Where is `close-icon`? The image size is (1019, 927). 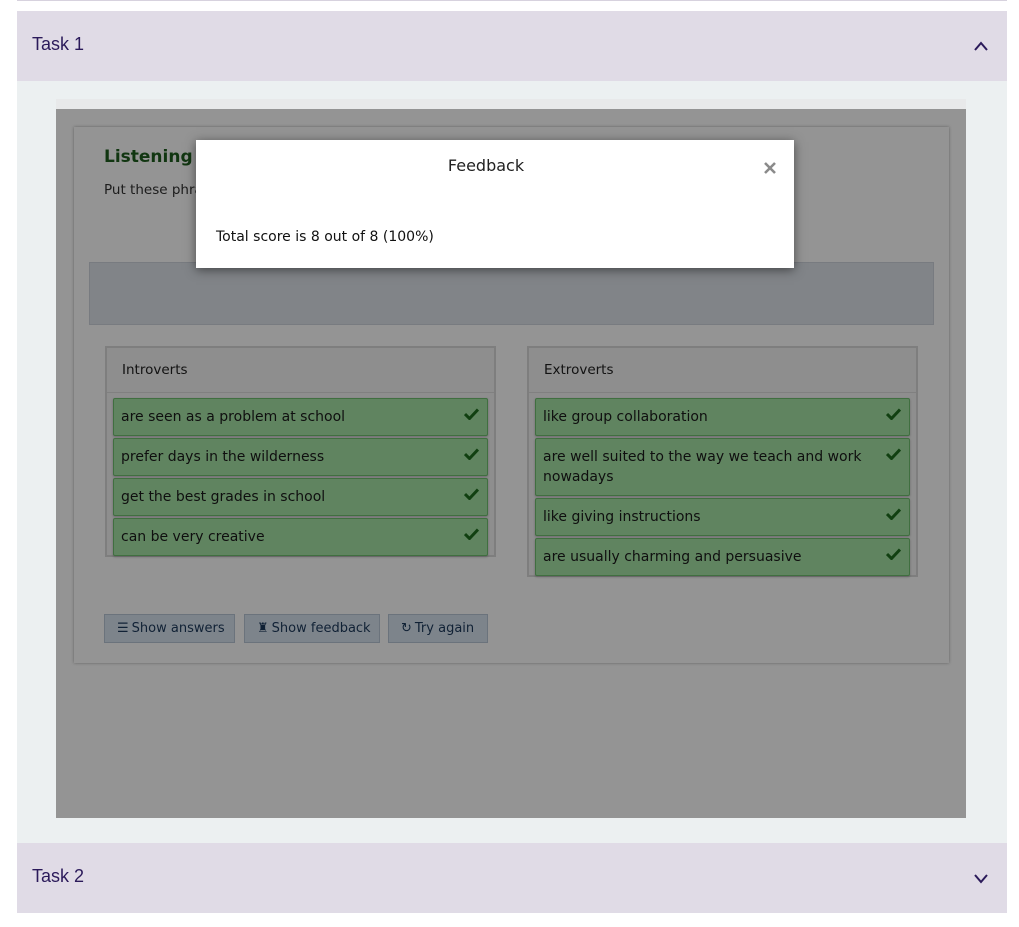
close-icon is located at coordinates (770, 168).